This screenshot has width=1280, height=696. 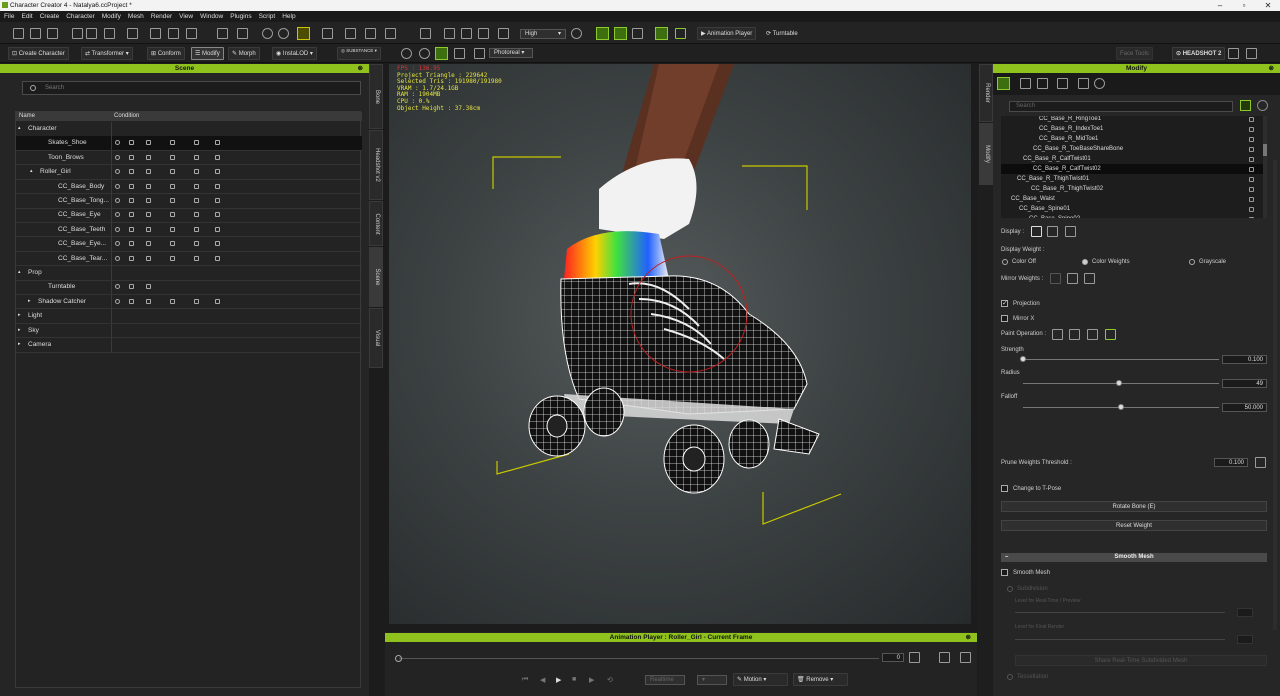 I want to click on import-icon, so click(x=77, y=33).